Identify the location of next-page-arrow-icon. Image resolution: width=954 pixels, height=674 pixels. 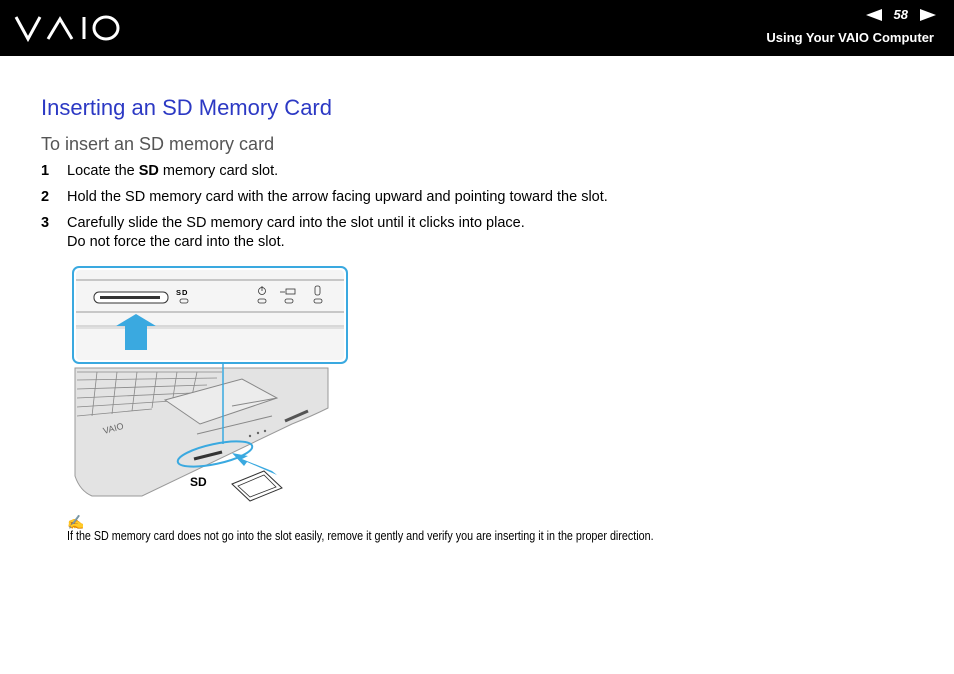
(928, 14).